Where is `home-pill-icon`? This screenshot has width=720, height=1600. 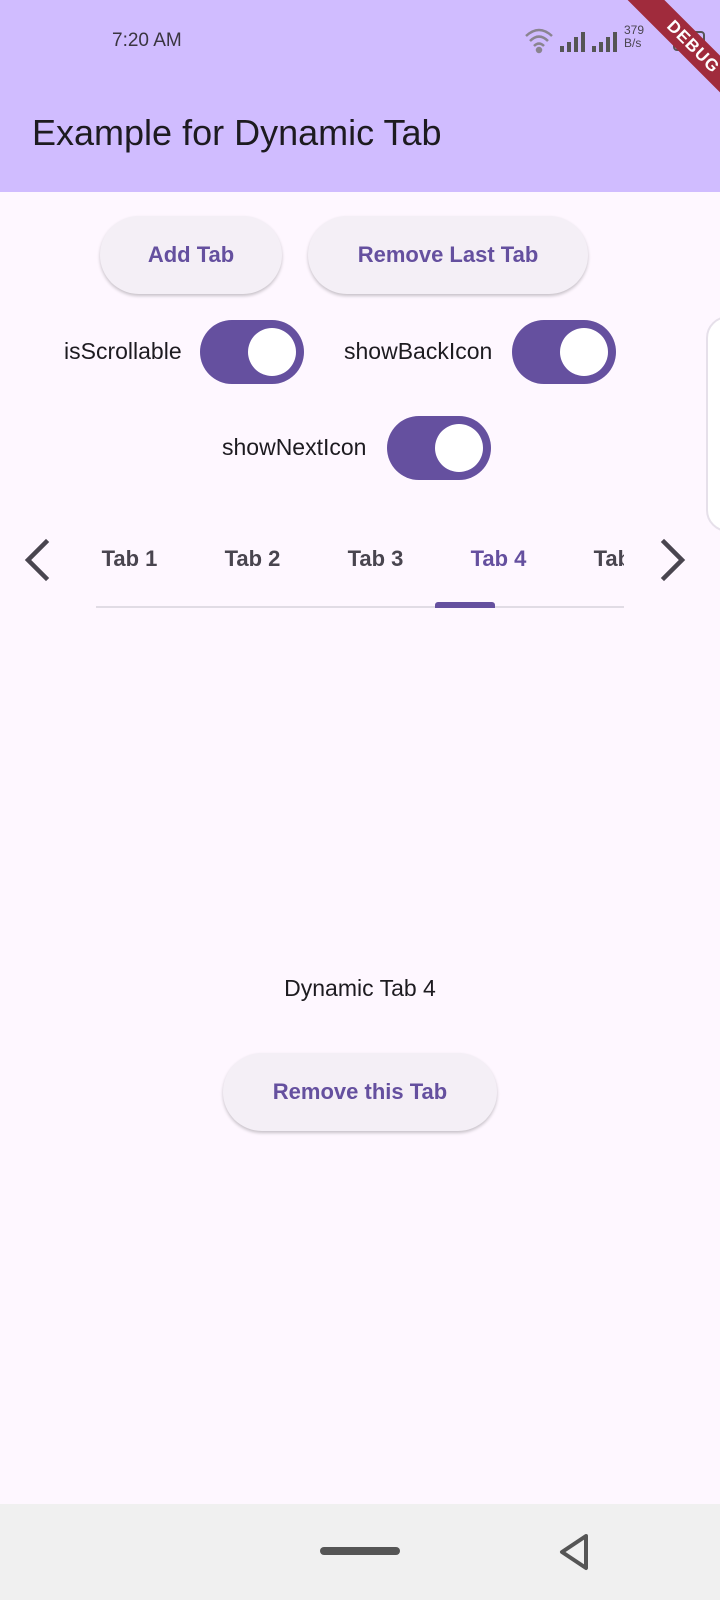
home-pill-icon is located at coordinates (360, 1551).